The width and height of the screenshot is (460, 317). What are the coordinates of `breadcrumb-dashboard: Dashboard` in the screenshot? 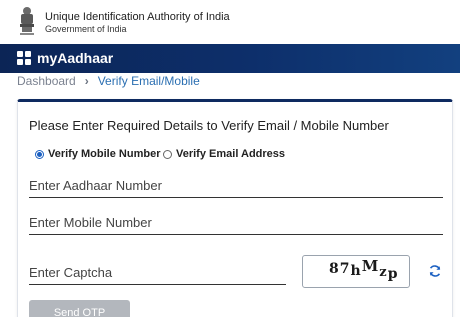 It's located at (46, 81).